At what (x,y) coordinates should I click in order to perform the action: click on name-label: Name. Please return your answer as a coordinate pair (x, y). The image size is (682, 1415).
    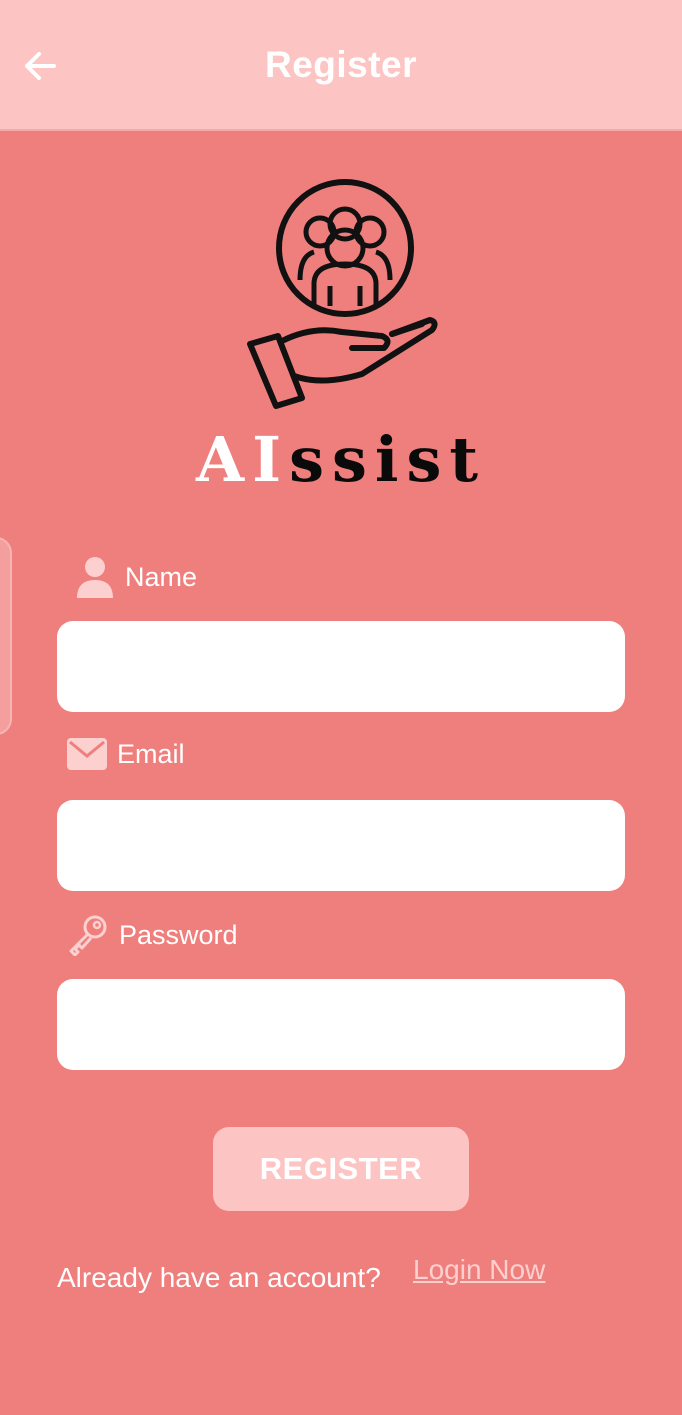
    Looking at the image, I should click on (136, 577).